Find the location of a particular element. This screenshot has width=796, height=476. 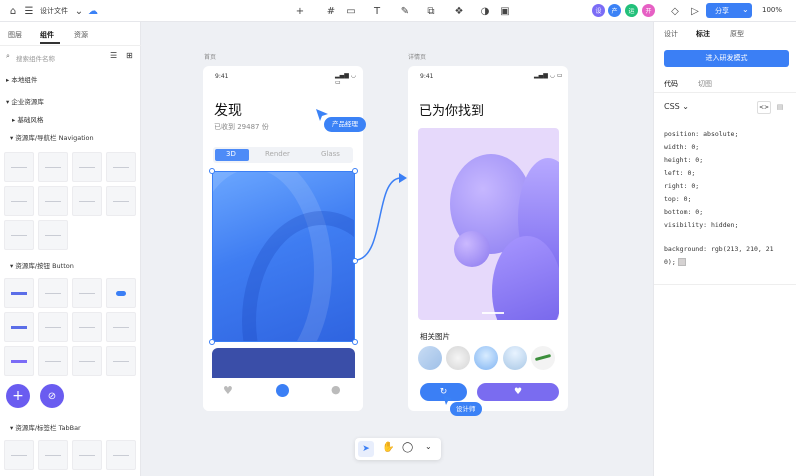

tab-assets: 资源 is located at coordinates (81, 35).